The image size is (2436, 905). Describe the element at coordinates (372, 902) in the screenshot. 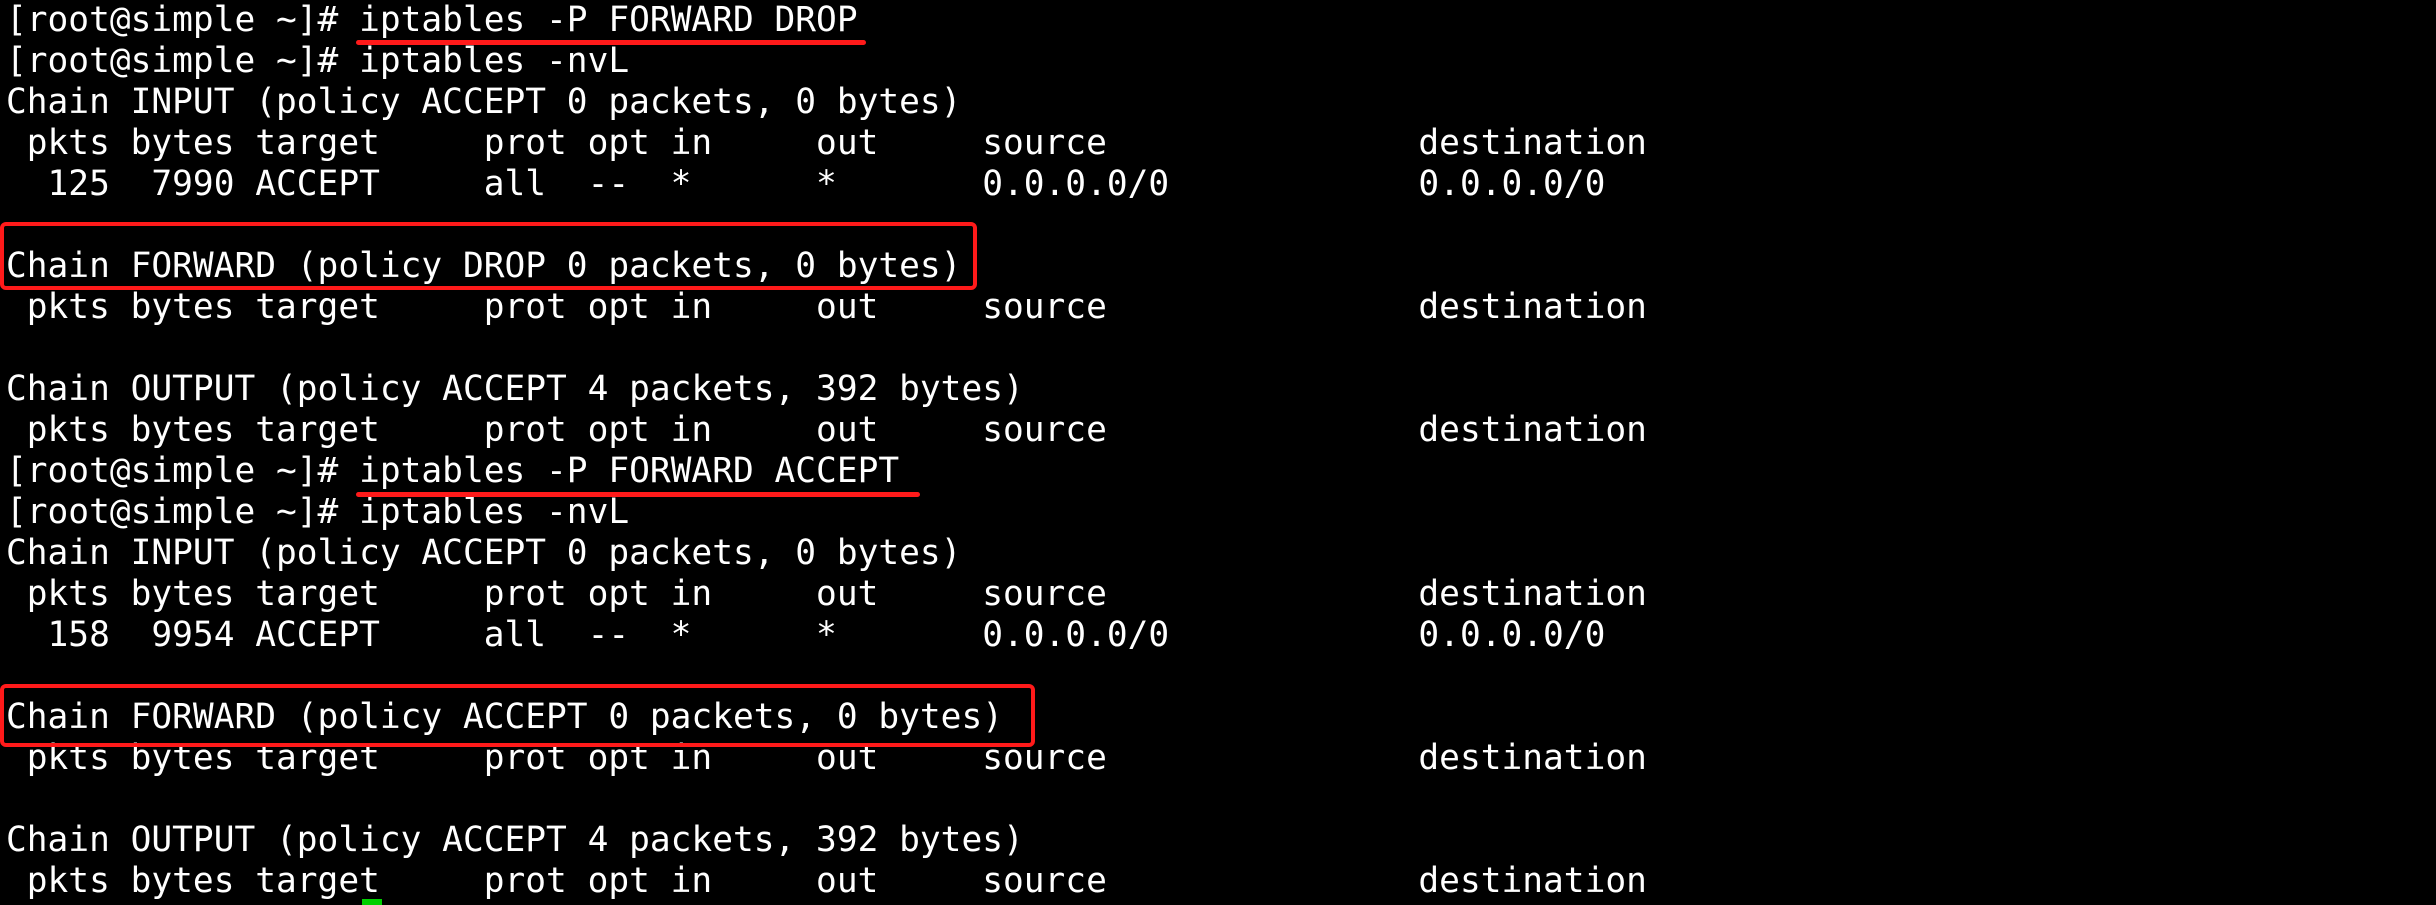

I see `terminal-cursor` at that location.